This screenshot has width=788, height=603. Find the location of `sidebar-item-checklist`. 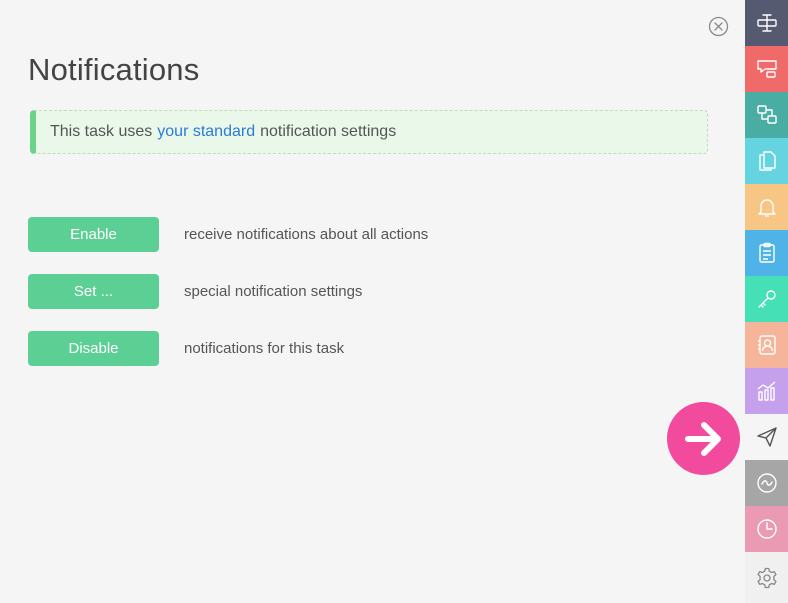

sidebar-item-checklist is located at coordinates (766, 253).